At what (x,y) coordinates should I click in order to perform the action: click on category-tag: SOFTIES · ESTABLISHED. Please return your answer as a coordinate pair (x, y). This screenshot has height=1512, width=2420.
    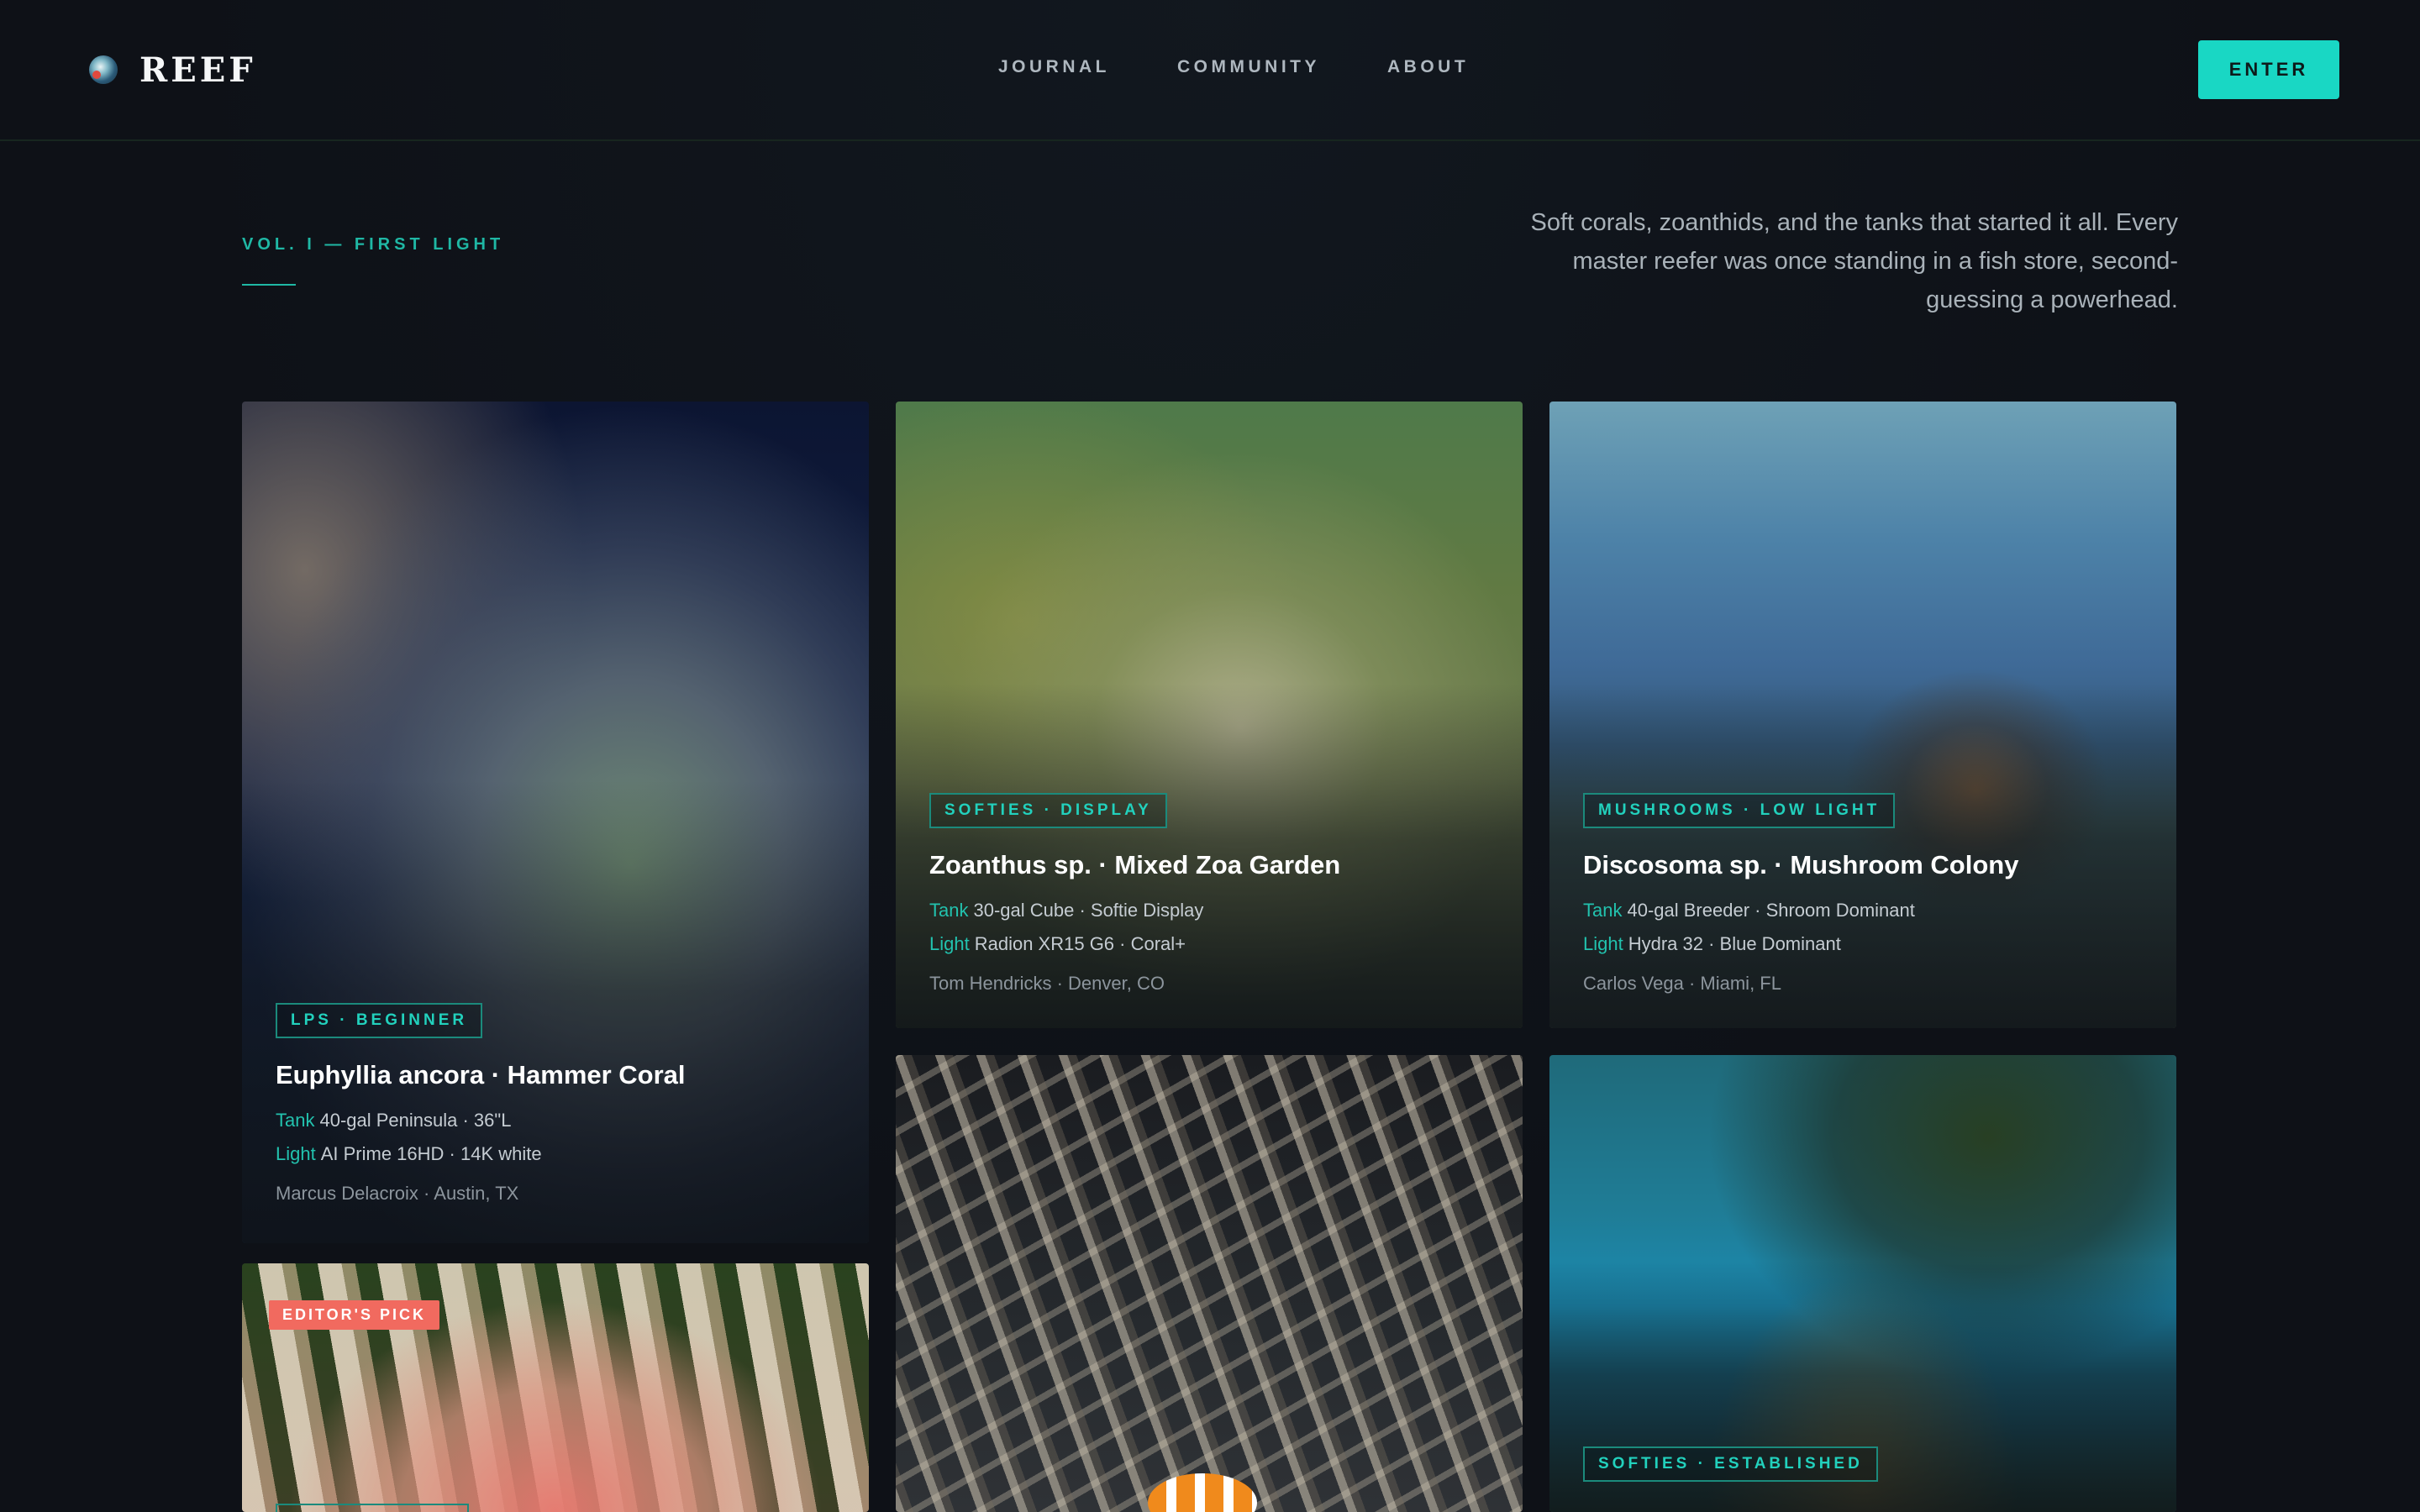
    Looking at the image, I should click on (1731, 1464).